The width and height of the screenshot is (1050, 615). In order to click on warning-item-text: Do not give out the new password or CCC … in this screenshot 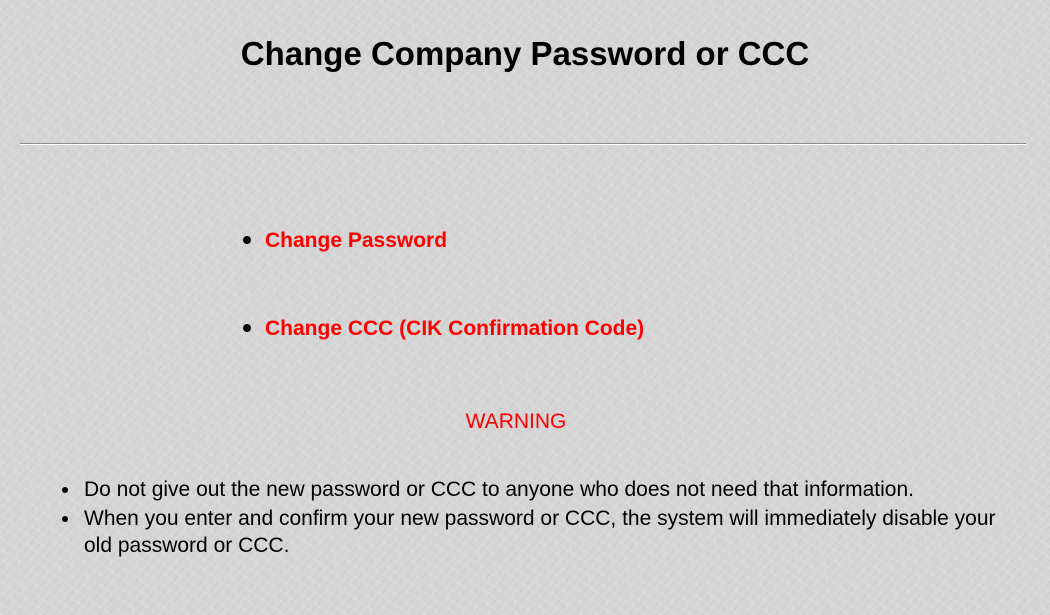, I will do `click(499, 489)`.